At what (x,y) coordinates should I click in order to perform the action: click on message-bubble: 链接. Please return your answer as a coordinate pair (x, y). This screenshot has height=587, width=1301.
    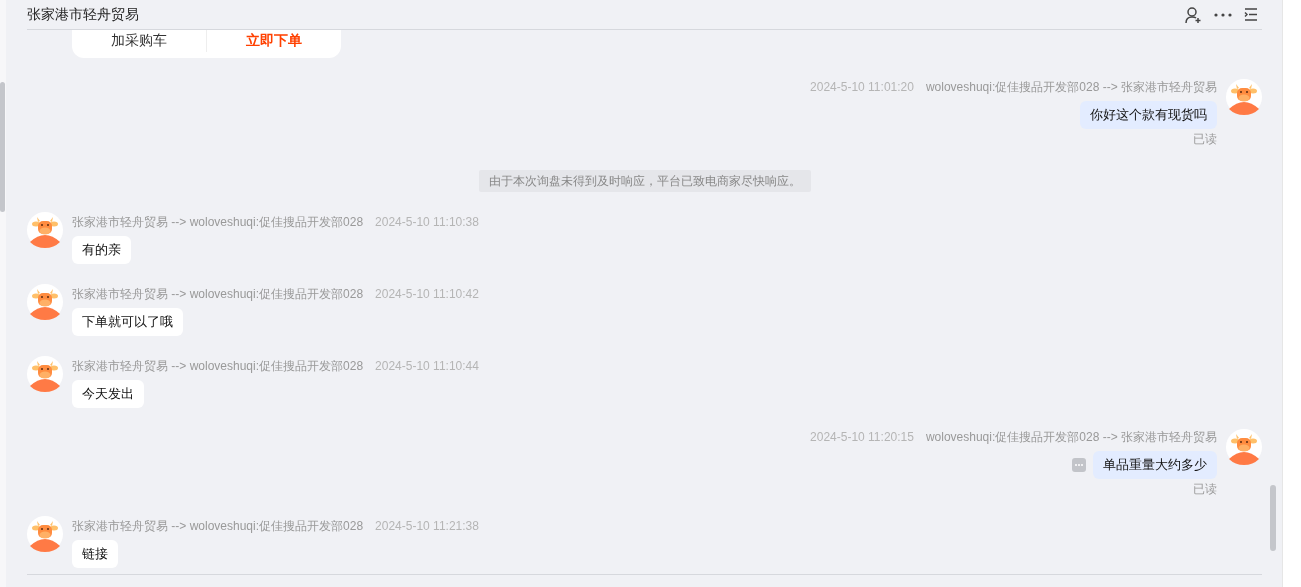
    Looking at the image, I should click on (95, 554).